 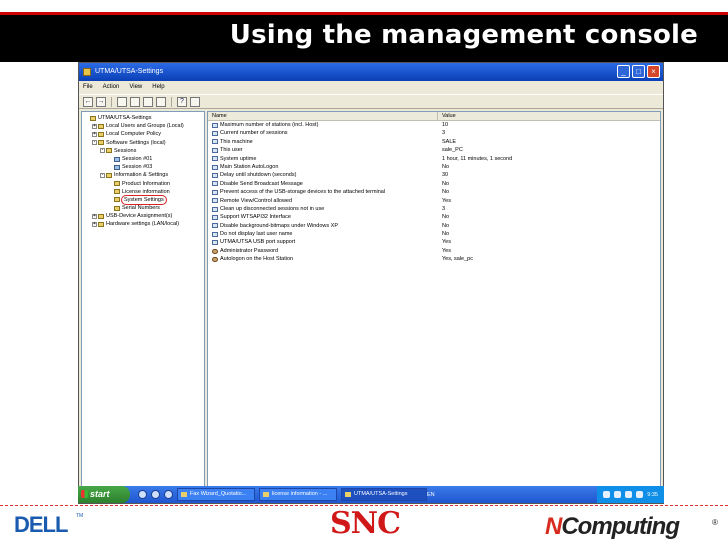 I want to click on tree-item: - Information & Settings, so click(x=143, y=175).